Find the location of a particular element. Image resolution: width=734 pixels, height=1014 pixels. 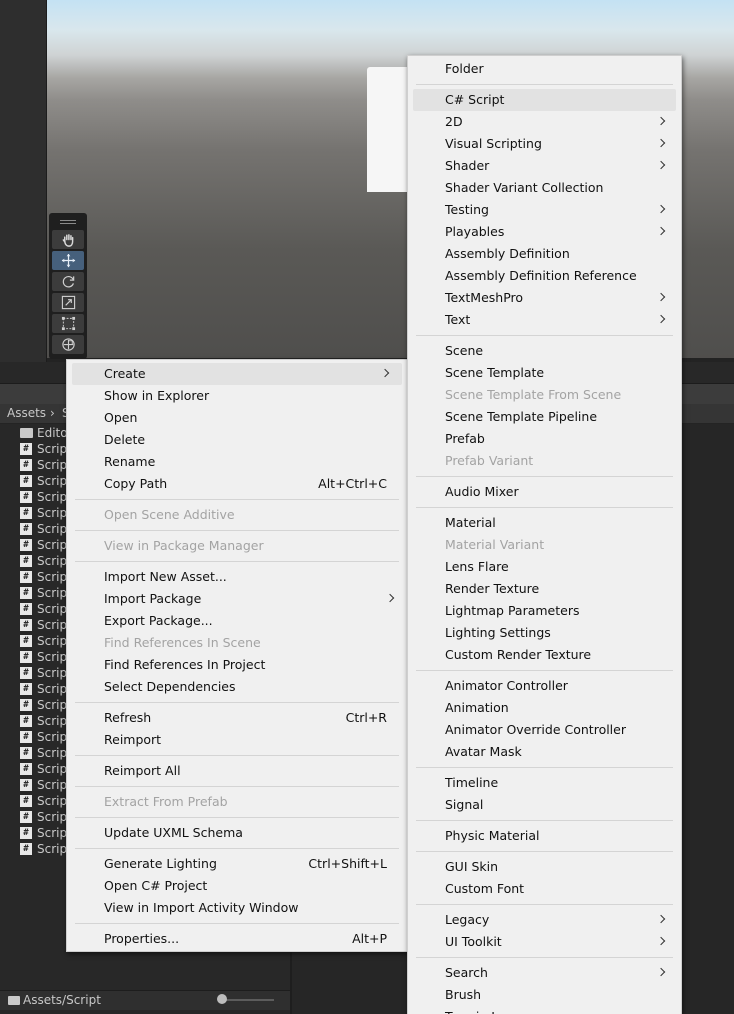

create-item-assembly-definition: Assembly Definition is located at coordinates (544, 254).